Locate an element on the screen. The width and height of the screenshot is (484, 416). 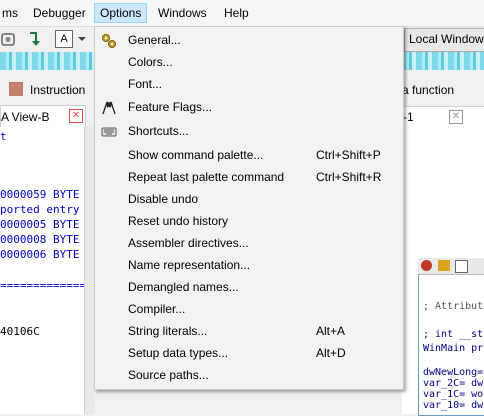
chevron-down-icon is located at coordinates (82, 39).